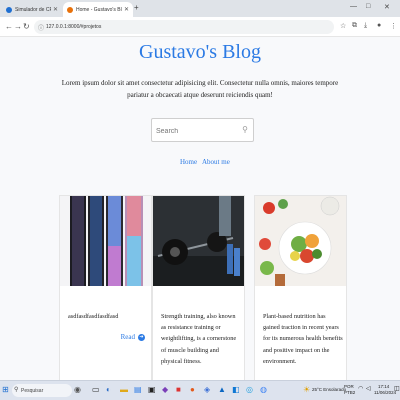 This screenshot has height=400, width=400. What do you see at coordinates (136, 7) in the screenshot?
I see `new-tab-button: +` at bounding box center [136, 7].